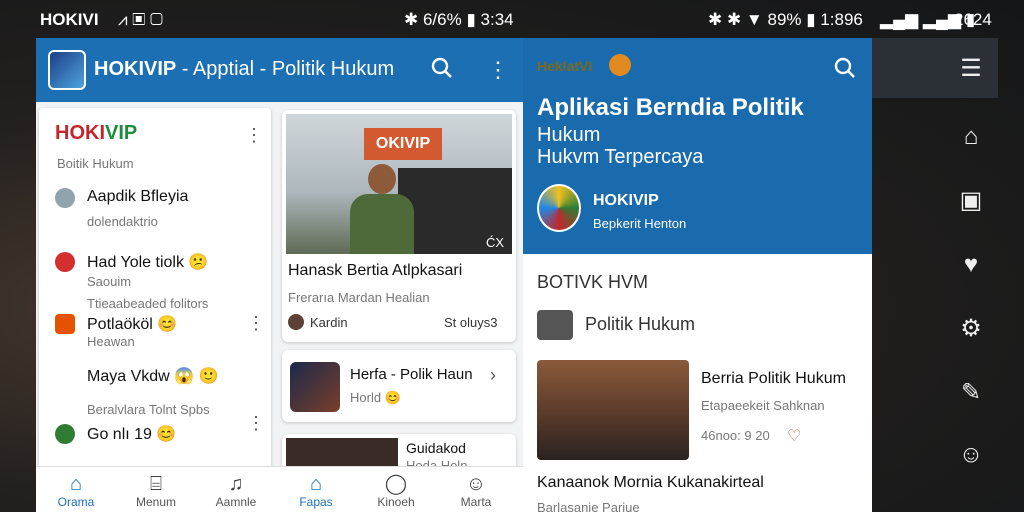  I want to click on hero-brand: HOKIVIP, so click(626, 200).